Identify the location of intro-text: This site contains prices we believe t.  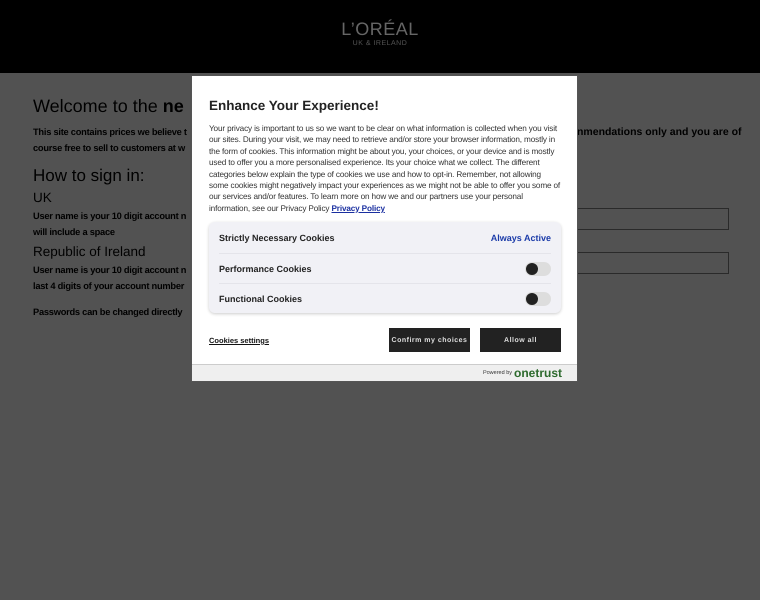
(110, 132).